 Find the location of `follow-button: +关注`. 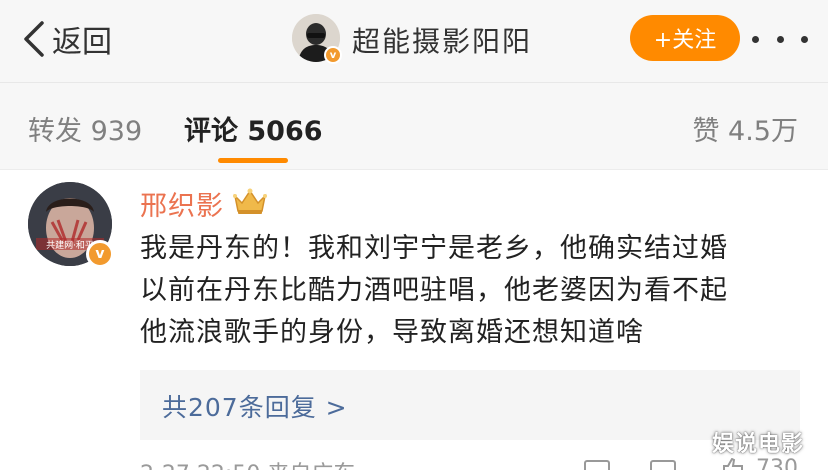

follow-button: +关注 is located at coordinates (685, 38).